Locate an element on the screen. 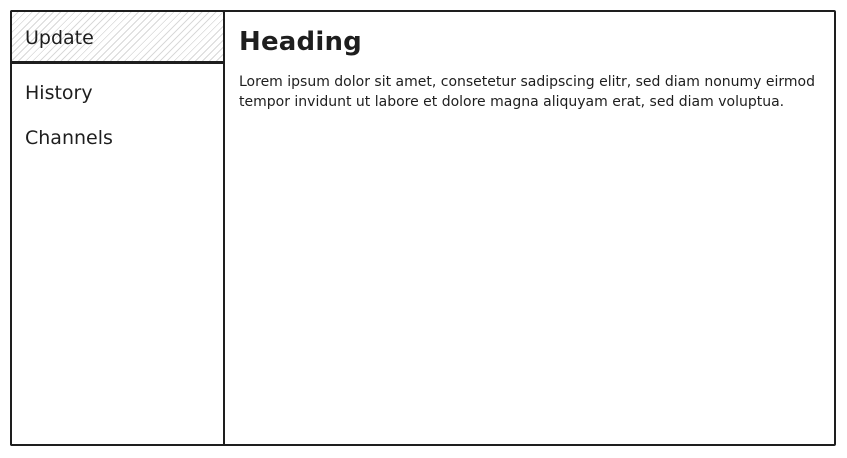 Image resolution: width=847 pixels, height=458 pixels. sidebar-item-channels: Channels is located at coordinates (117, 138).